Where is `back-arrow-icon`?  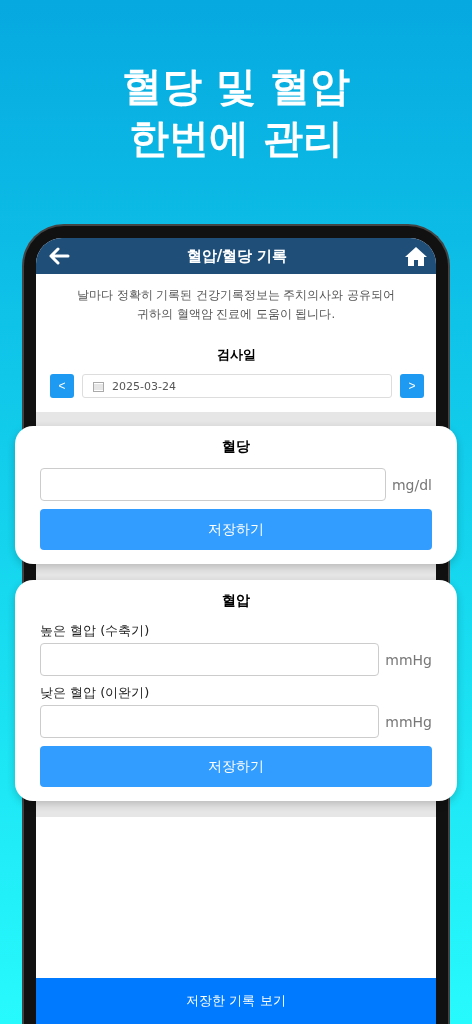
back-arrow-icon is located at coordinates (59, 256).